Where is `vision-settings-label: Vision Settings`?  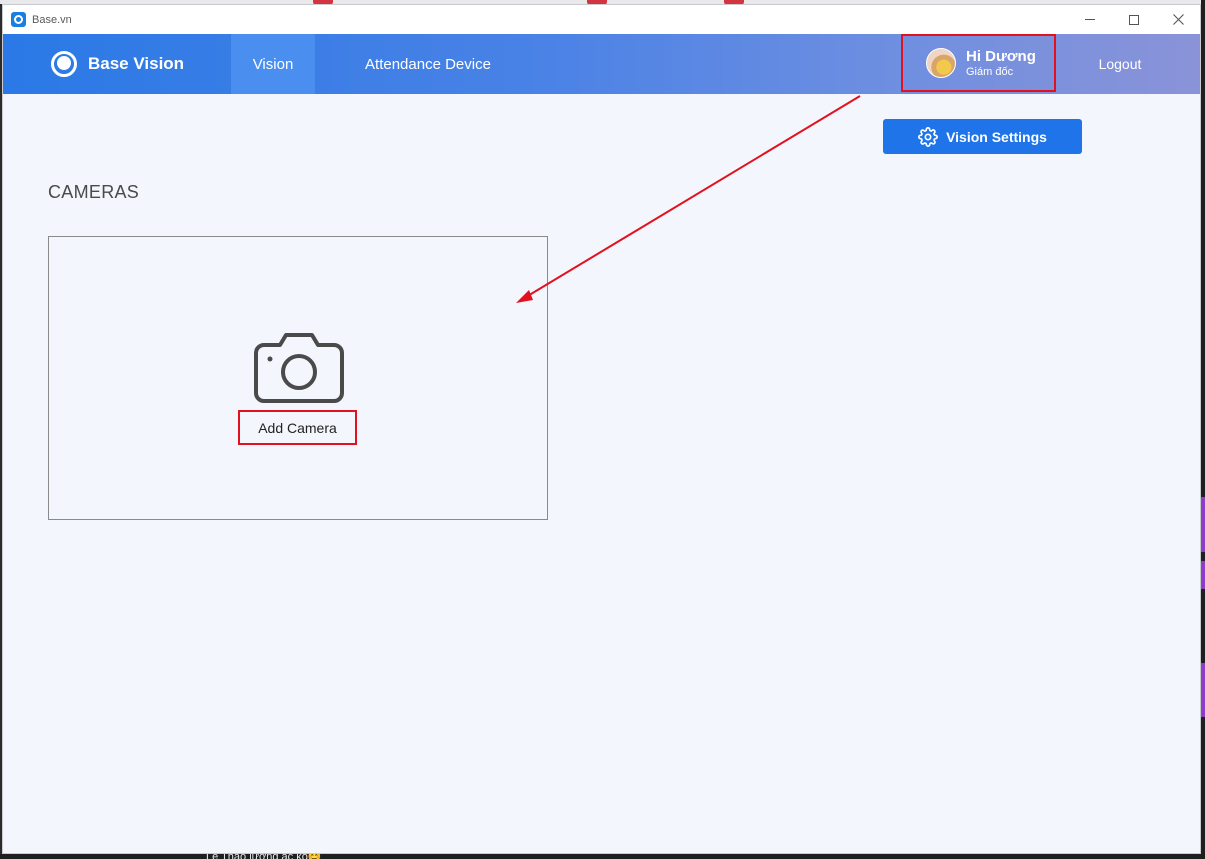 vision-settings-label: Vision Settings is located at coordinates (996, 136).